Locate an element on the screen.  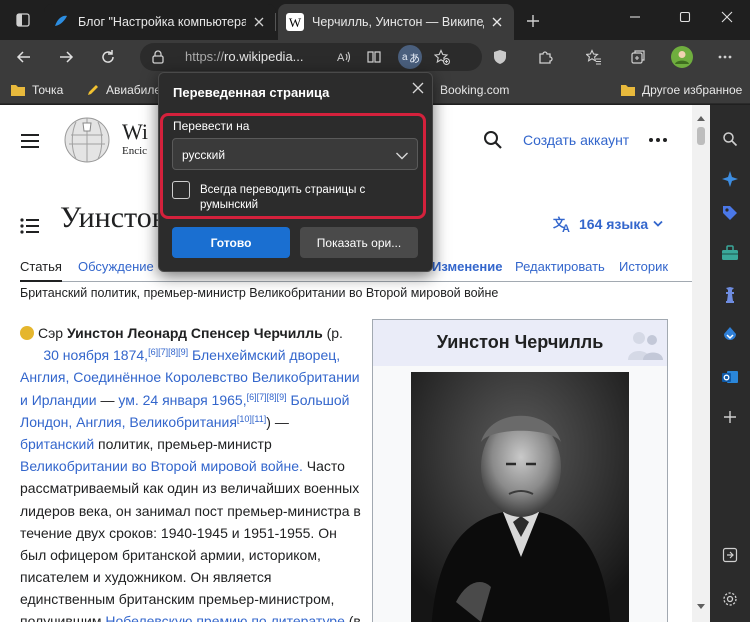
tab-actions-button is located at coordinates (23, 20).